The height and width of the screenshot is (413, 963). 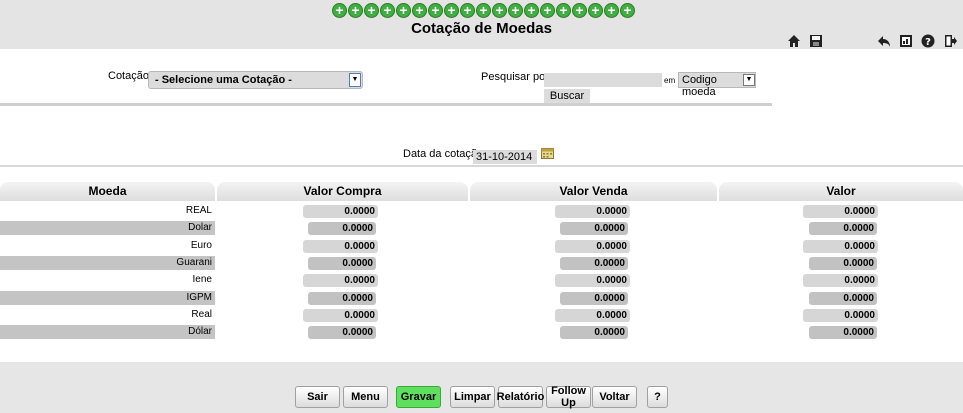 What do you see at coordinates (841, 191) in the screenshot?
I see `column-header-valor: Valor` at bounding box center [841, 191].